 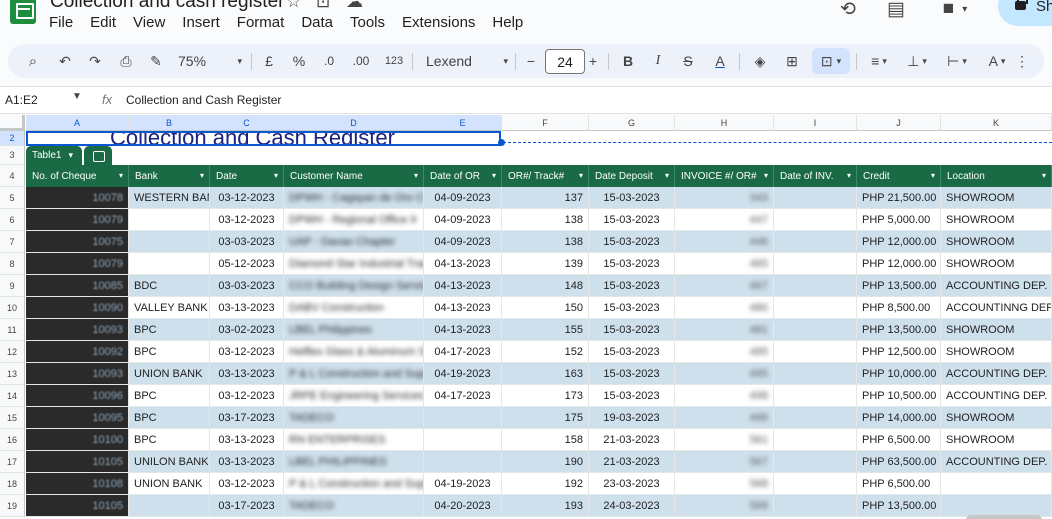 What do you see at coordinates (354, 286) in the screenshot?
I see `table-cell-customer: CCO Building Design Services` at bounding box center [354, 286].